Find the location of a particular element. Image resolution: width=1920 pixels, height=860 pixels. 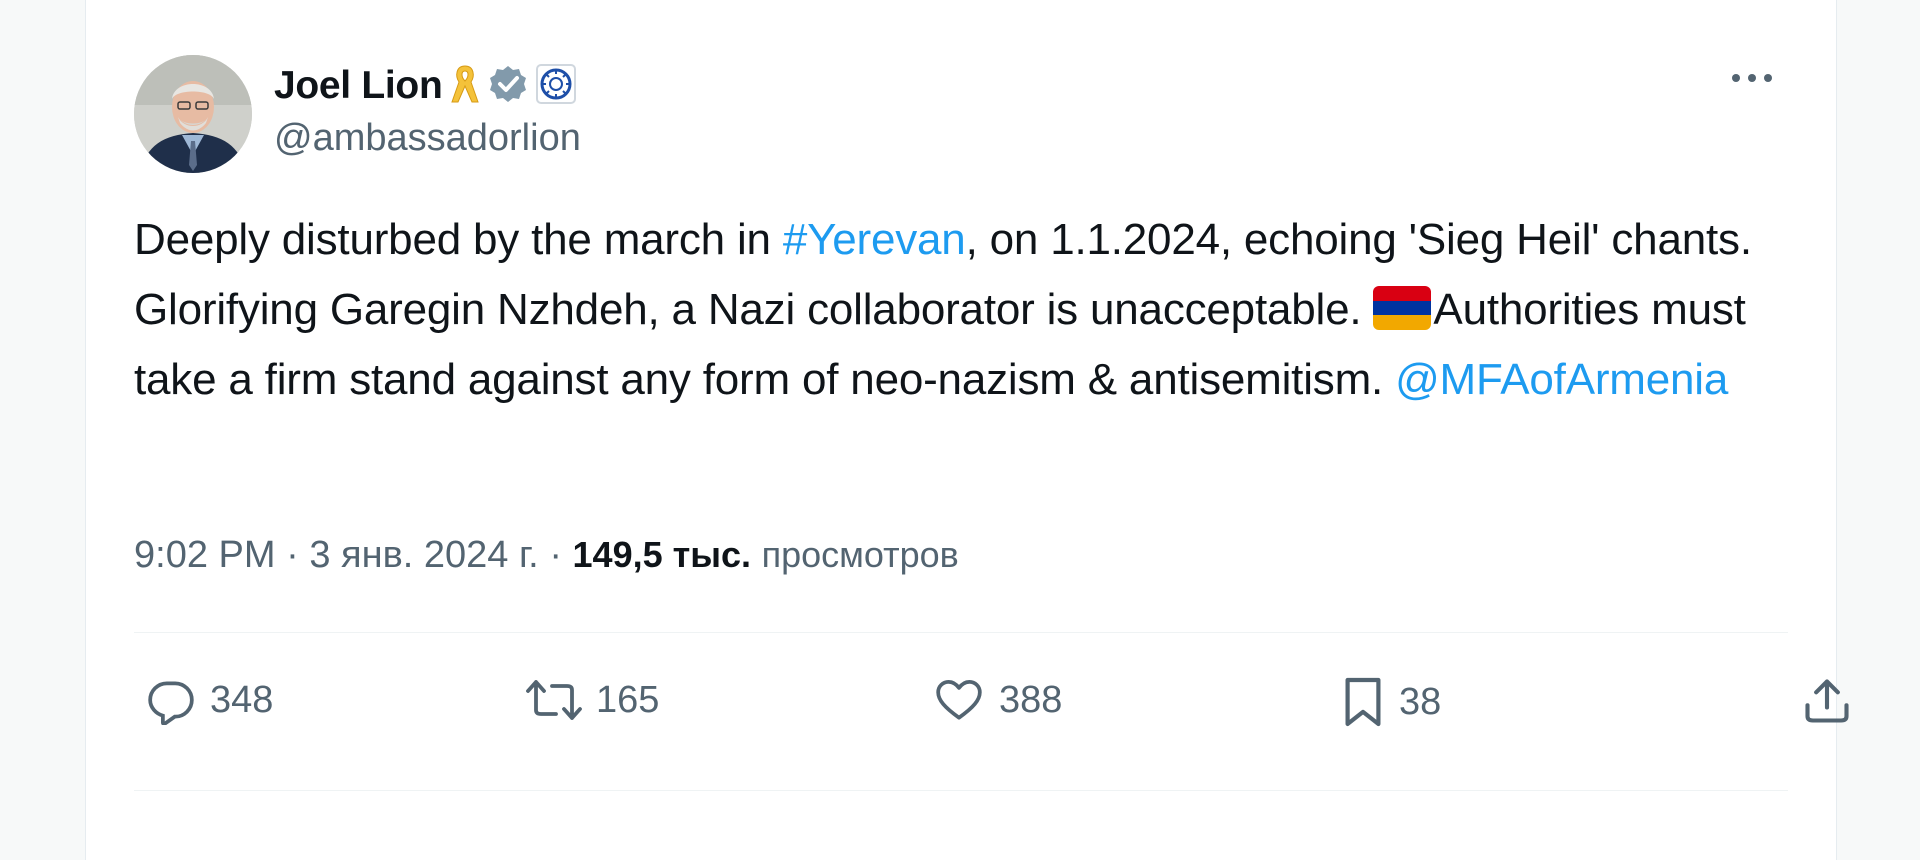

bookmark-button: 38 is located at coordinates (1391, 702).